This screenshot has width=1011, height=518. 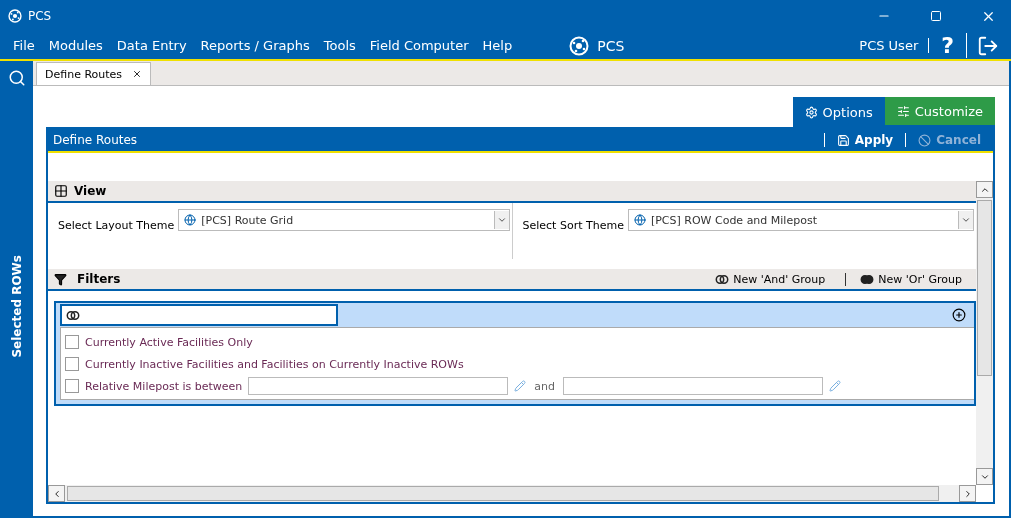 I want to click on horizontal-scrollbar, so click(x=512, y=493).